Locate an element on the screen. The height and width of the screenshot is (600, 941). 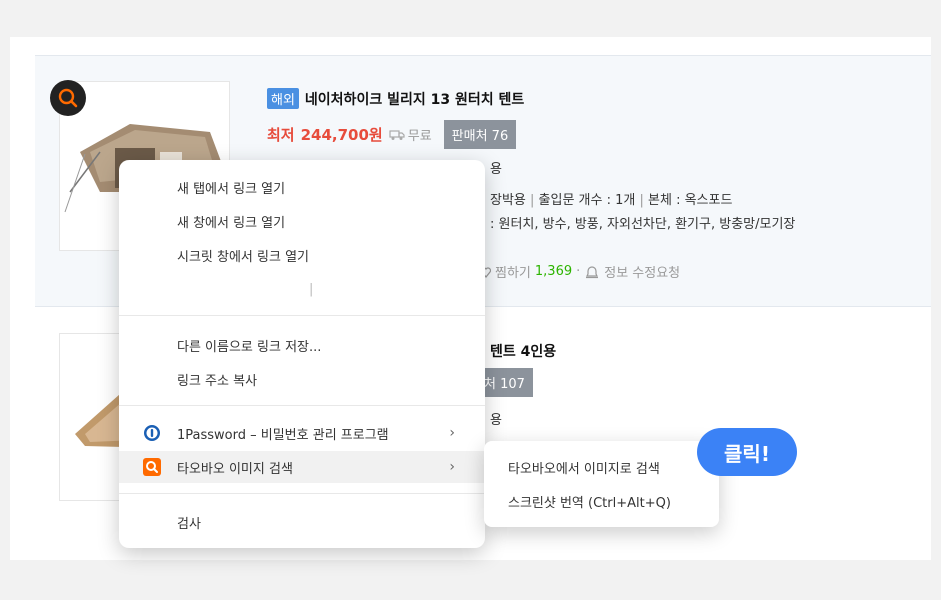
product-title-row: 해외 네이처하이크 빌리지 13 원터치 텐트 is located at coordinates (395, 98).